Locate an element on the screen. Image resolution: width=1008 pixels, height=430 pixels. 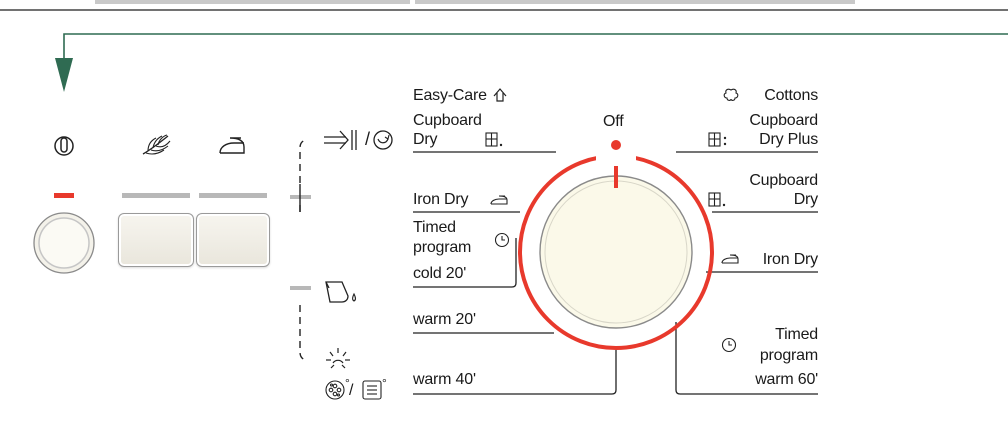
program-timed-cold-1: Timed is located at coordinates (434, 227).